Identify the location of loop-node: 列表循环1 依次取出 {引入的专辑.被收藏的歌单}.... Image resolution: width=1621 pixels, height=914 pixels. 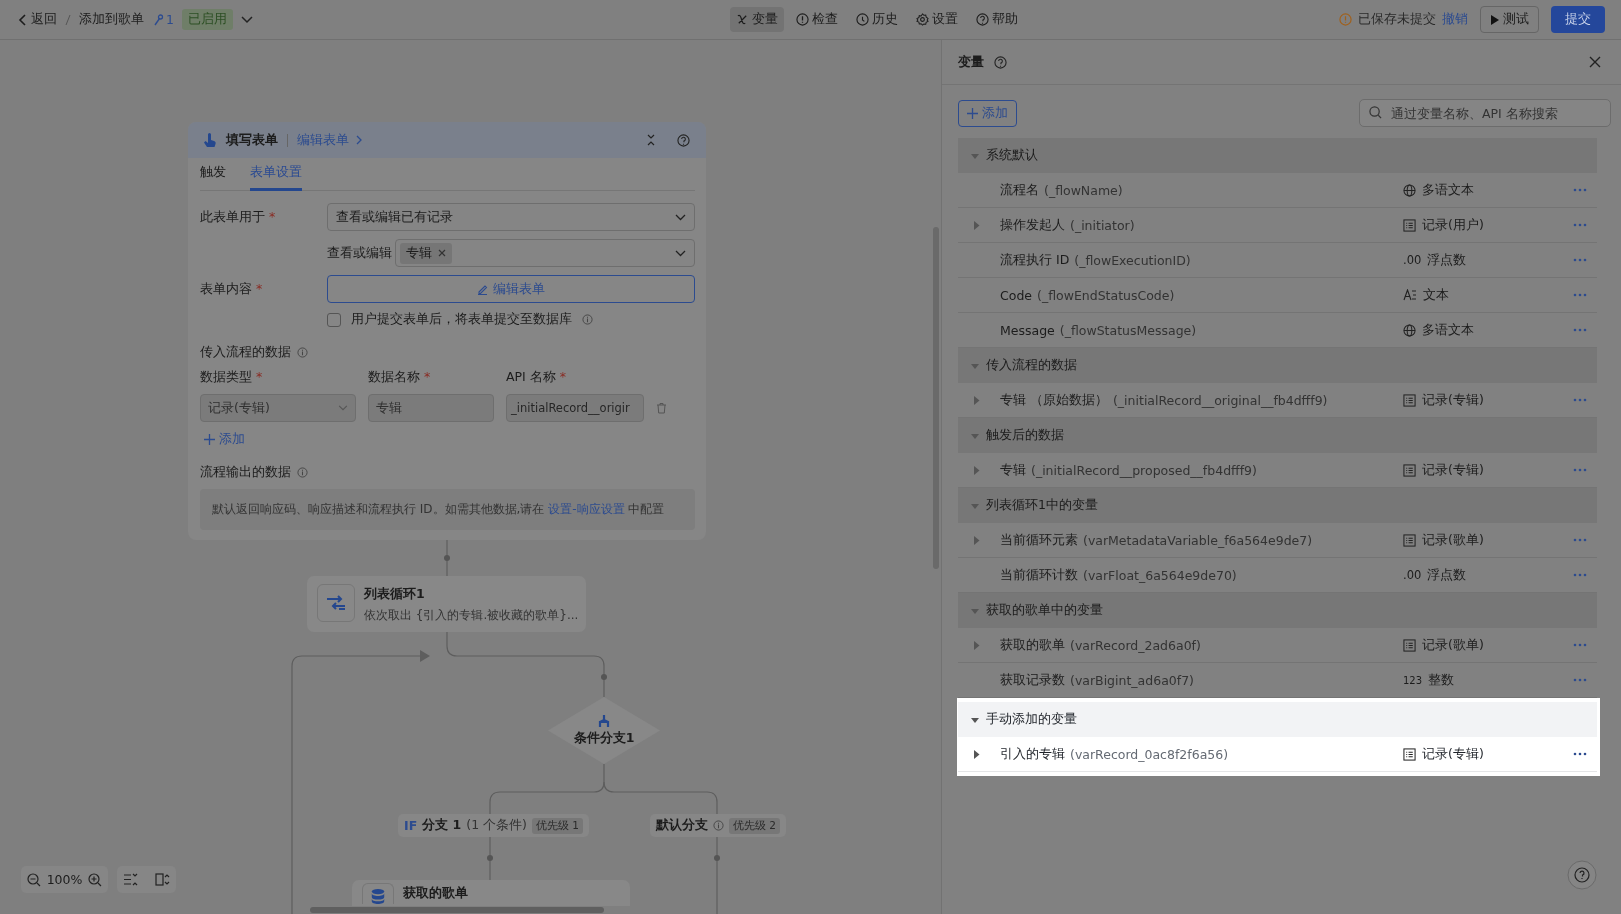
(446, 604).